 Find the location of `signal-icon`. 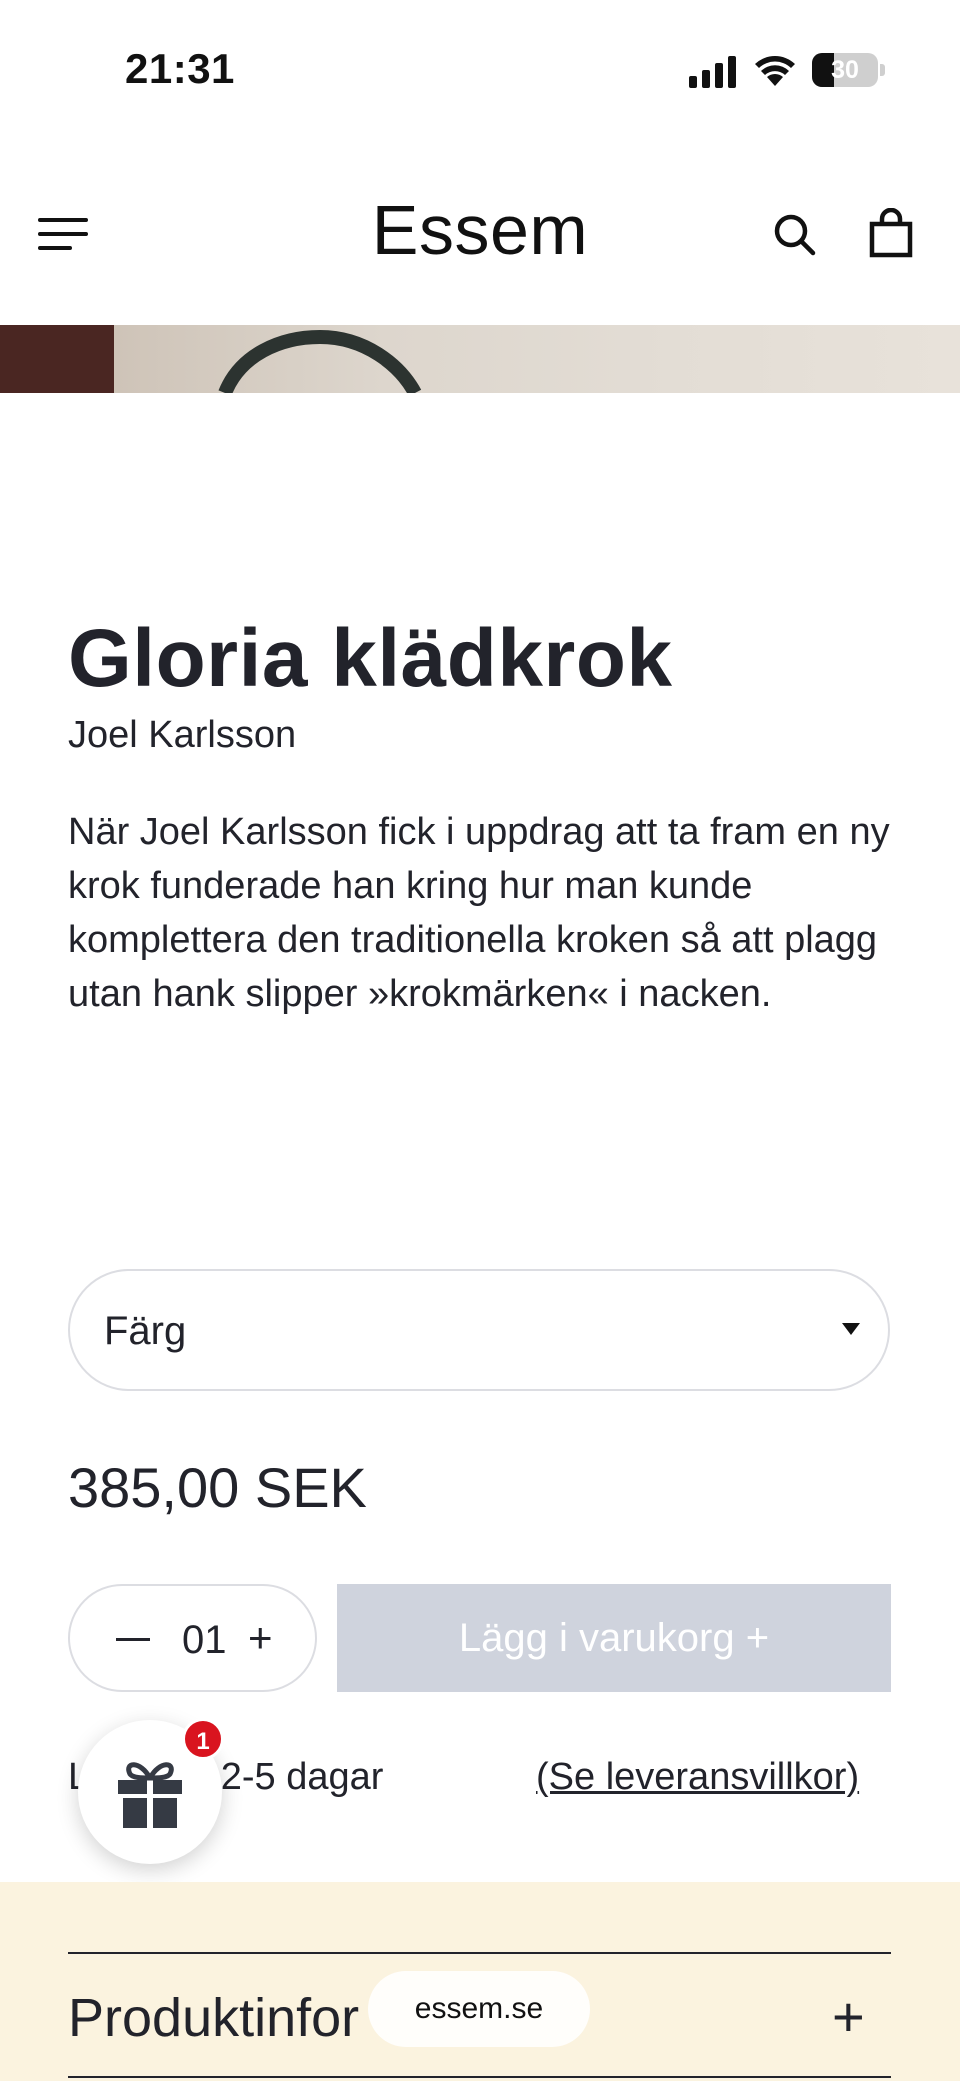

signal-icon is located at coordinates (712, 72).